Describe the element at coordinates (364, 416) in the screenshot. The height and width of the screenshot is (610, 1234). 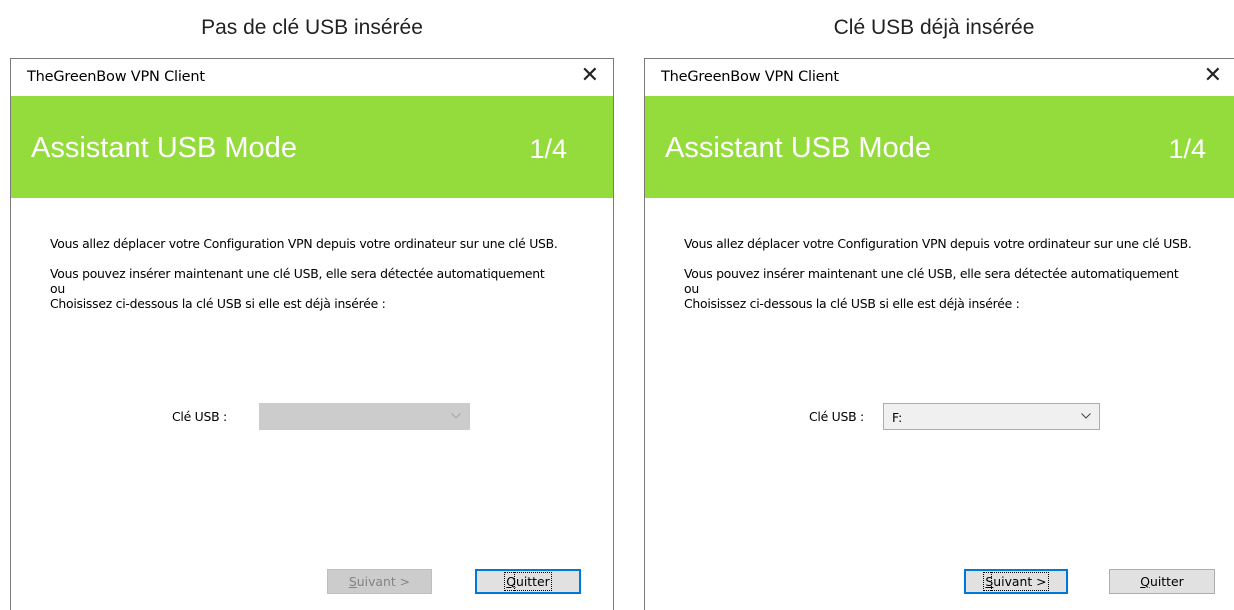
I see `usb-key-select` at that location.